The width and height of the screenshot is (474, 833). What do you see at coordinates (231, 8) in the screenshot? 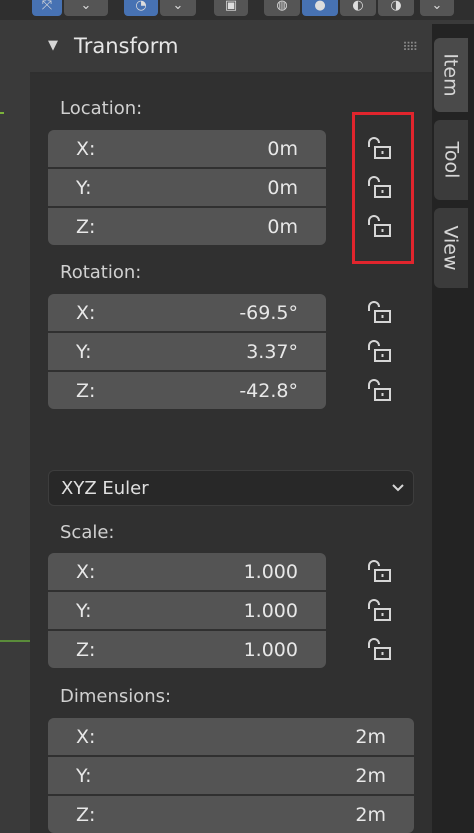
I see `xray-toggle-icon: ▣` at bounding box center [231, 8].